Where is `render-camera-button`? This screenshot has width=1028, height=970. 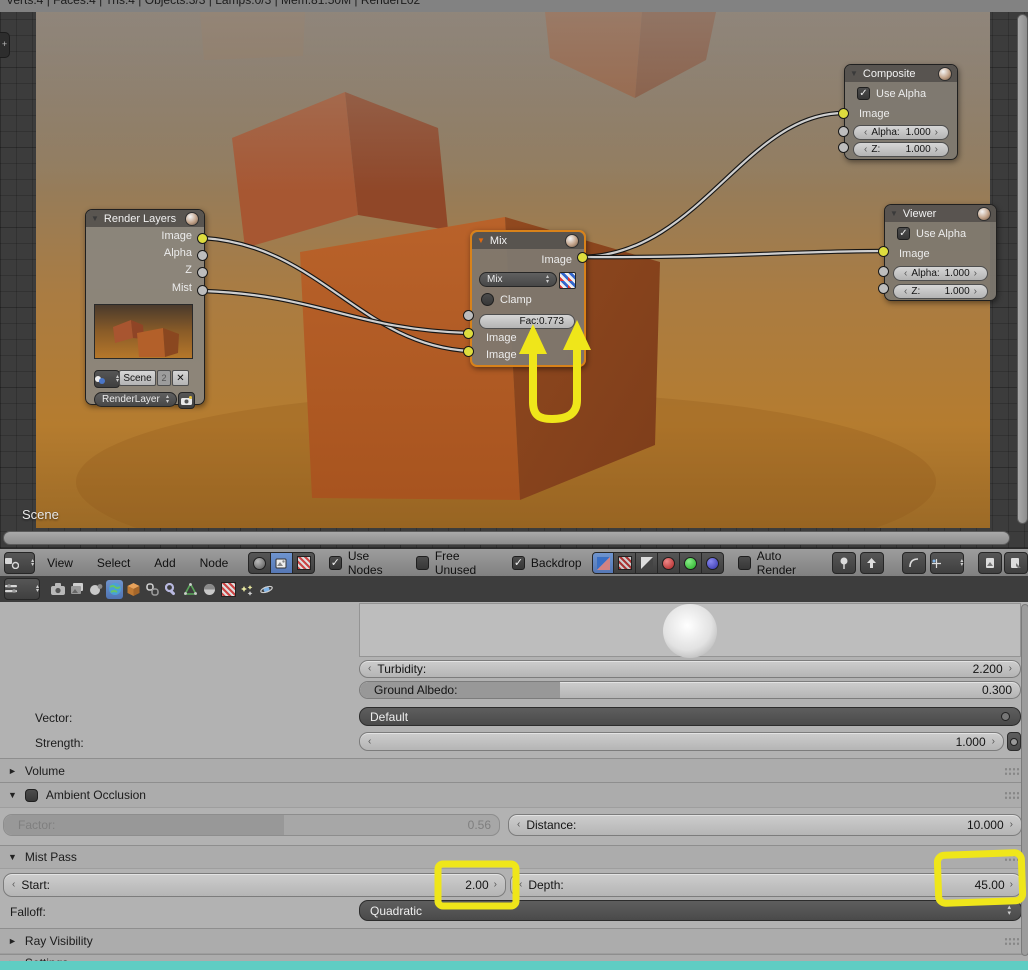
render-camera-button is located at coordinates (186, 400).